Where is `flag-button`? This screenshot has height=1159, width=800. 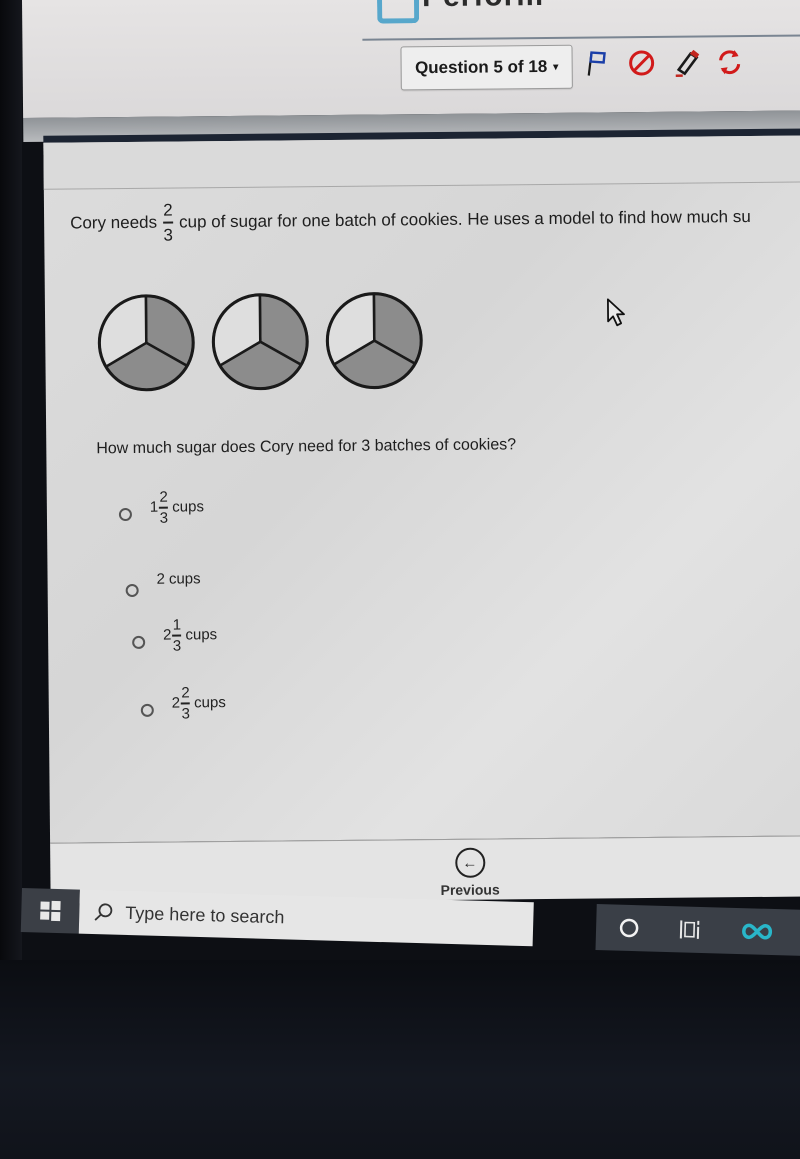
flag-button is located at coordinates (597, 63).